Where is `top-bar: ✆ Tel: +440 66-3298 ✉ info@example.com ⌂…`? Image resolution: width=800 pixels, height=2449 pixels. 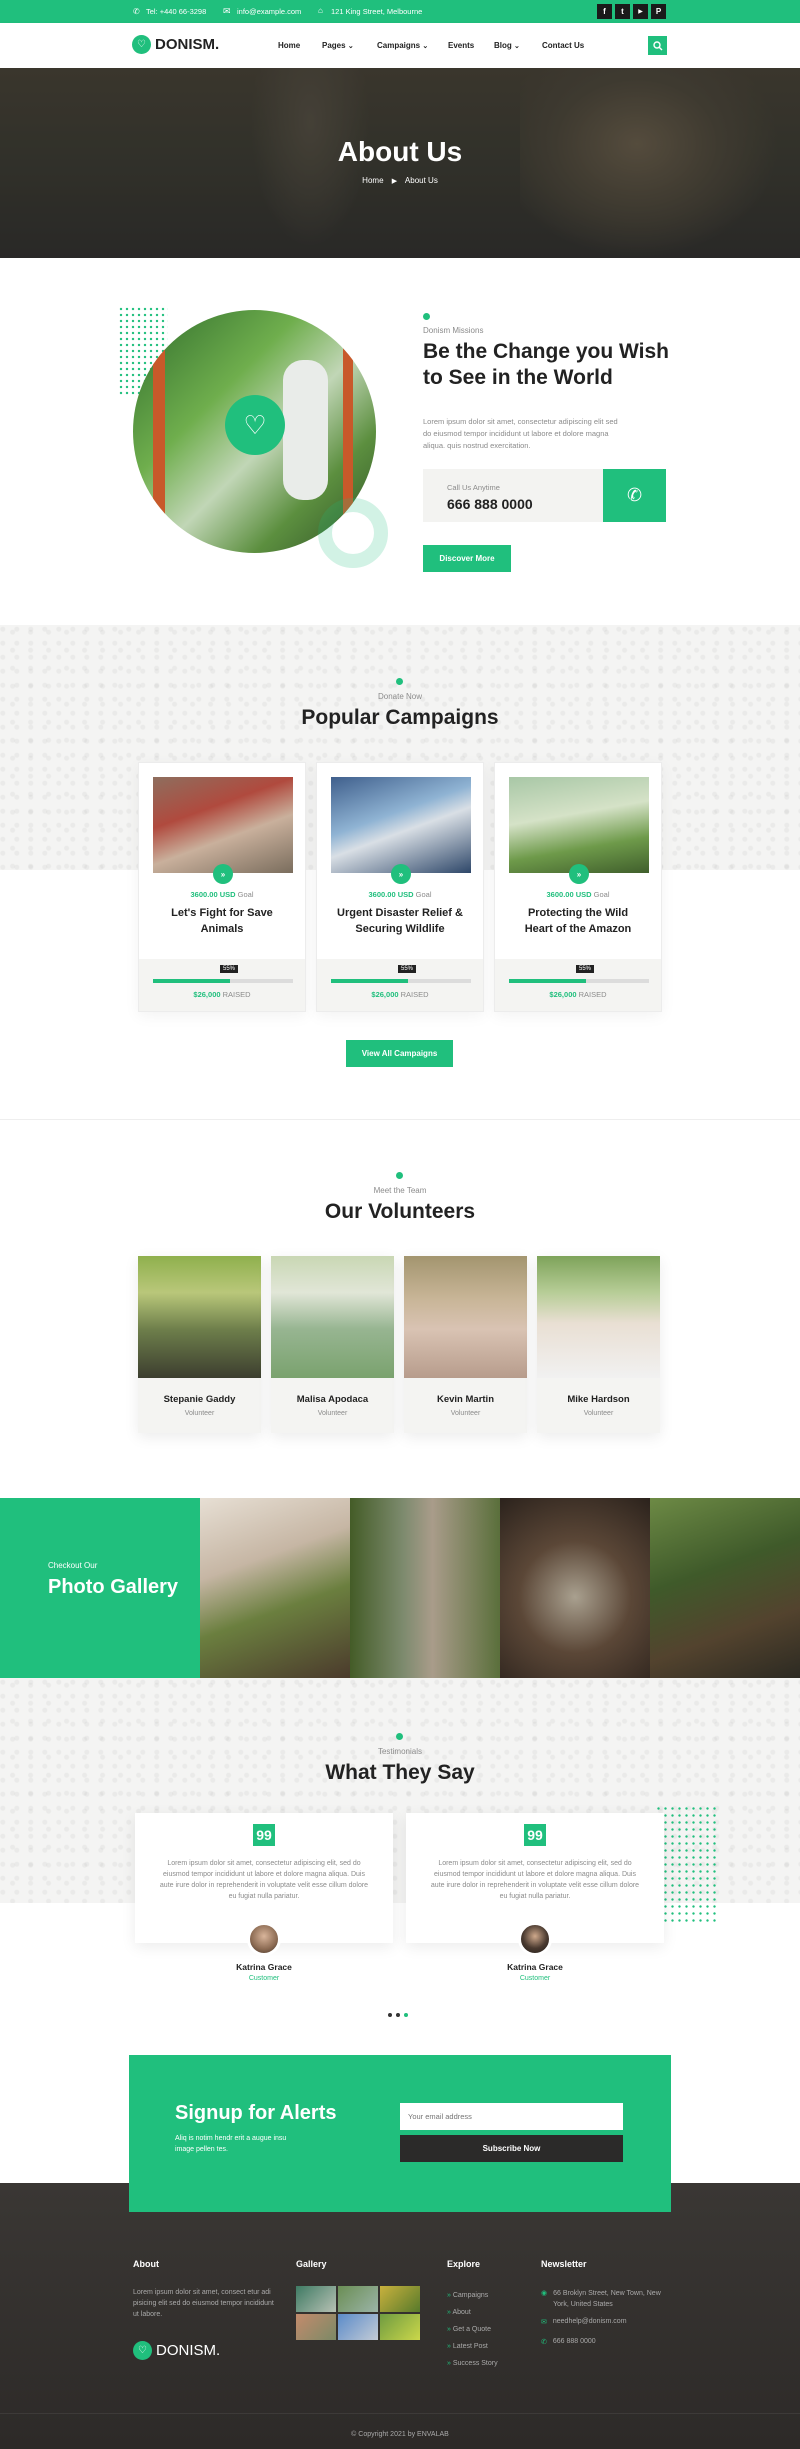 top-bar: ✆ Tel: +440 66-3298 ✉ info@example.com ⌂… is located at coordinates (400, 11).